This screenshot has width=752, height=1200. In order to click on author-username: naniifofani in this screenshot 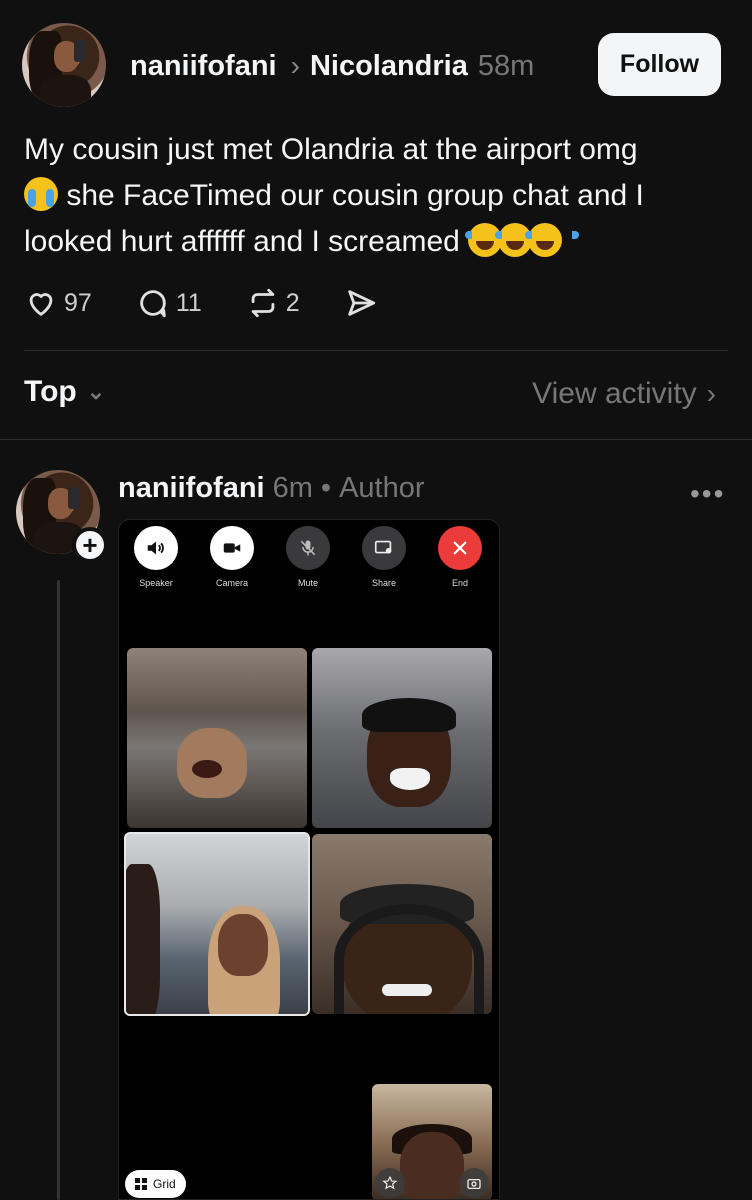, I will do `click(203, 66)`.